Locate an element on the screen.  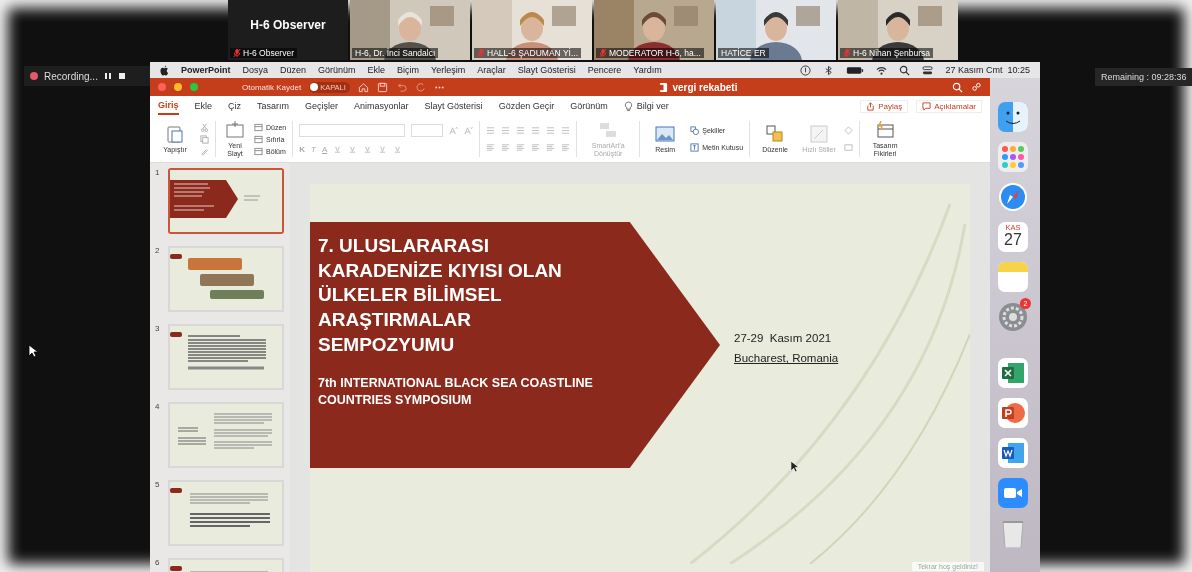
share-button: Paylaş is located at coordinates (884, 106).